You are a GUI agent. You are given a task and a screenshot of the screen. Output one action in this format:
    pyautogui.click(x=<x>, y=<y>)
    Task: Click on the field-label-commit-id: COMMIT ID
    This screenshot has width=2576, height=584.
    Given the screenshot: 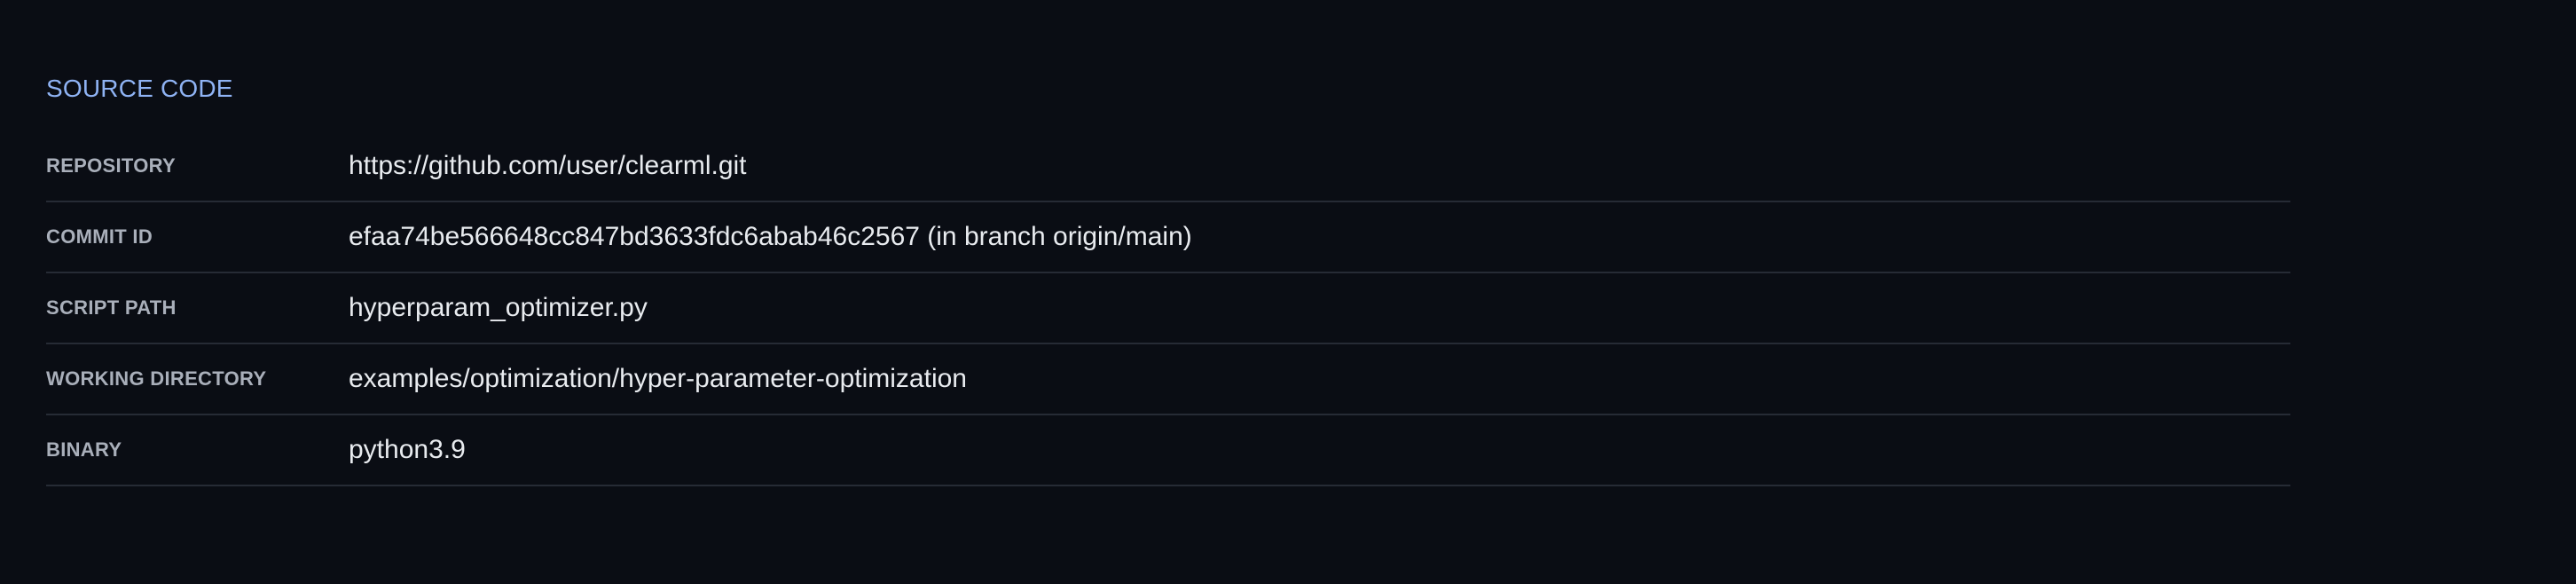 What is the action you would take?
    pyautogui.click(x=99, y=236)
    